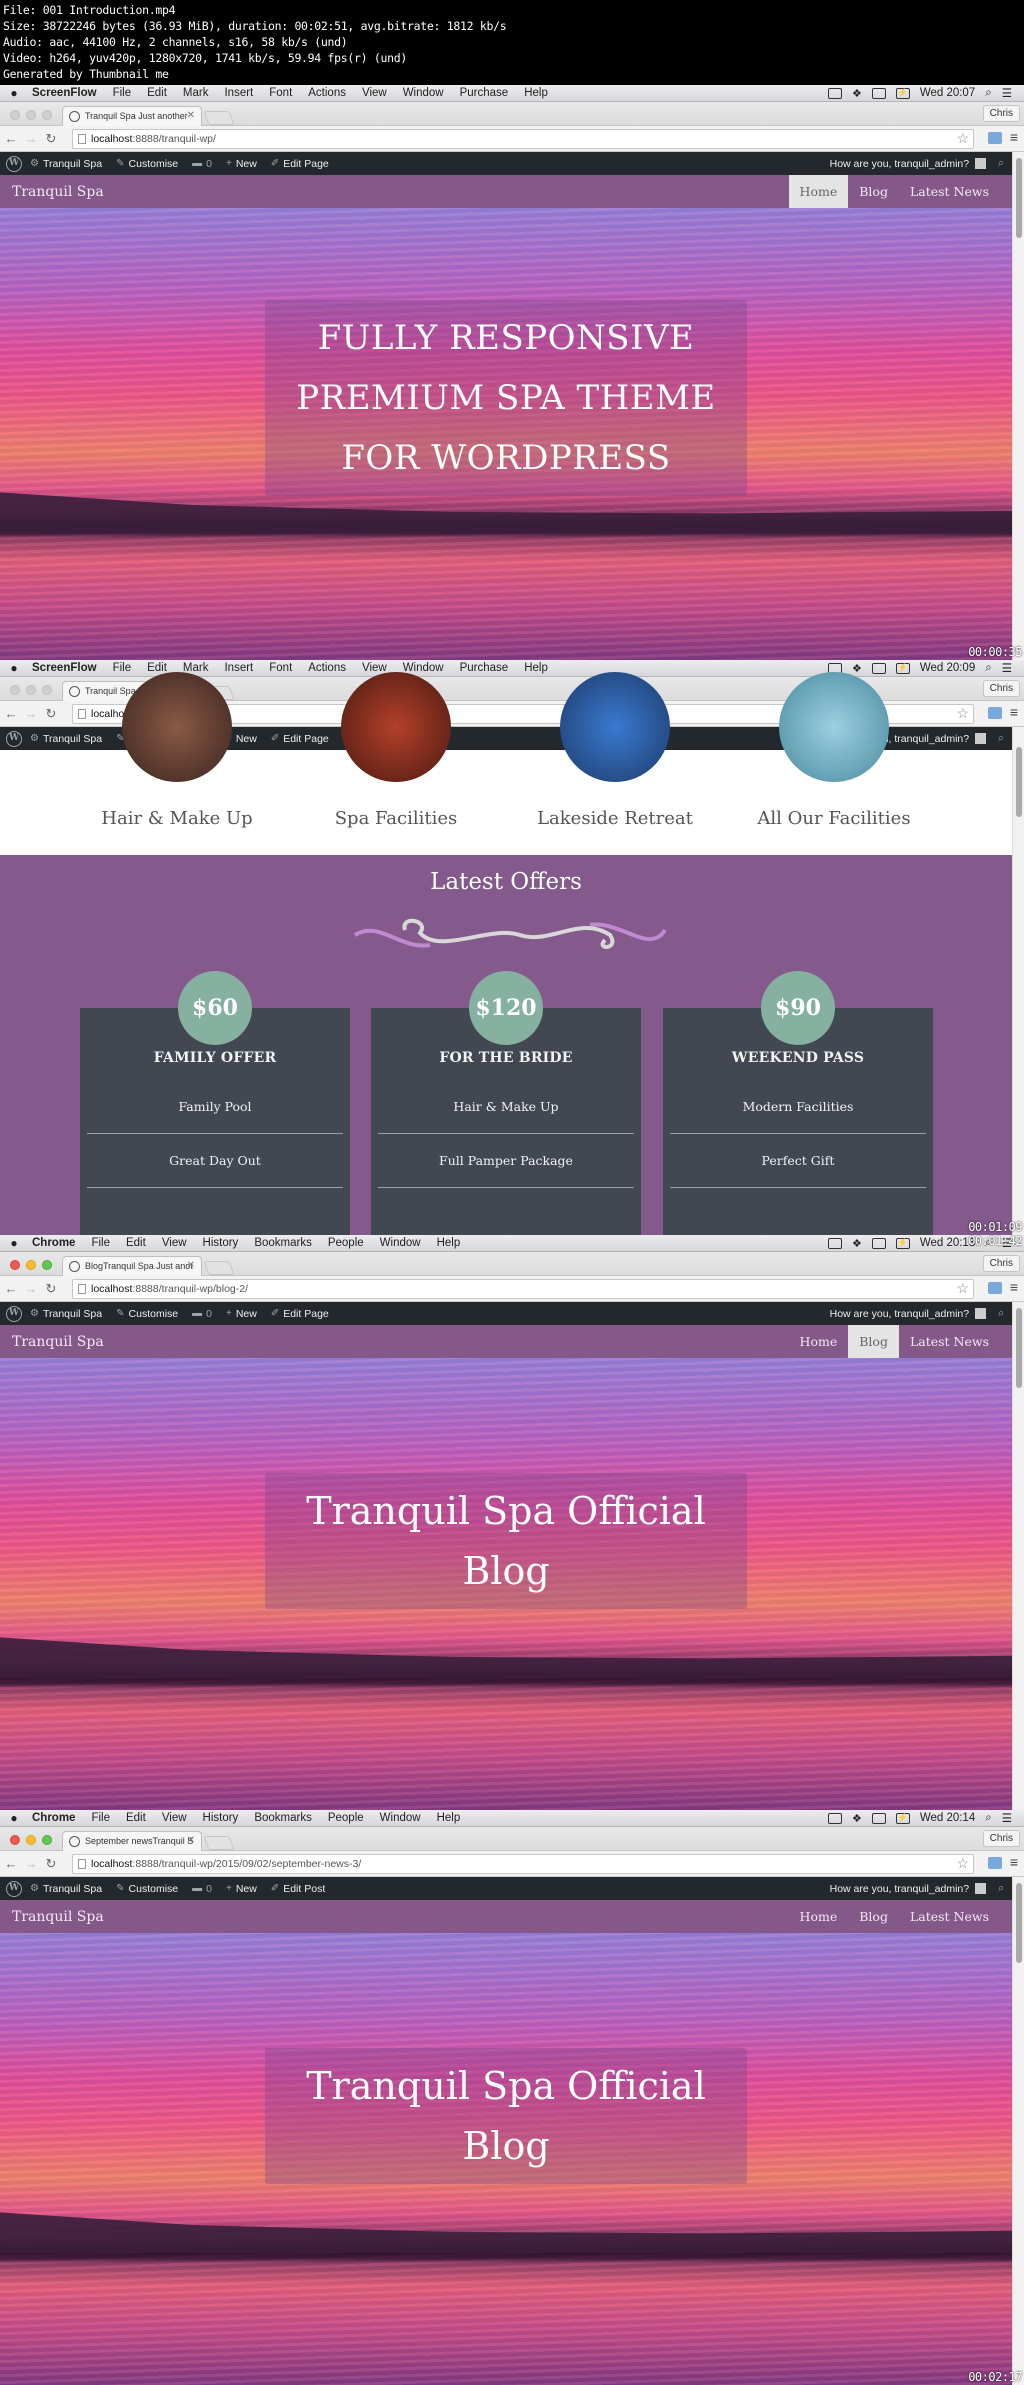  What do you see at coordinates (202, 1314) in the screenshot?
I see `wp-comments-link: ▬0` at bounding box center [202, 1314].